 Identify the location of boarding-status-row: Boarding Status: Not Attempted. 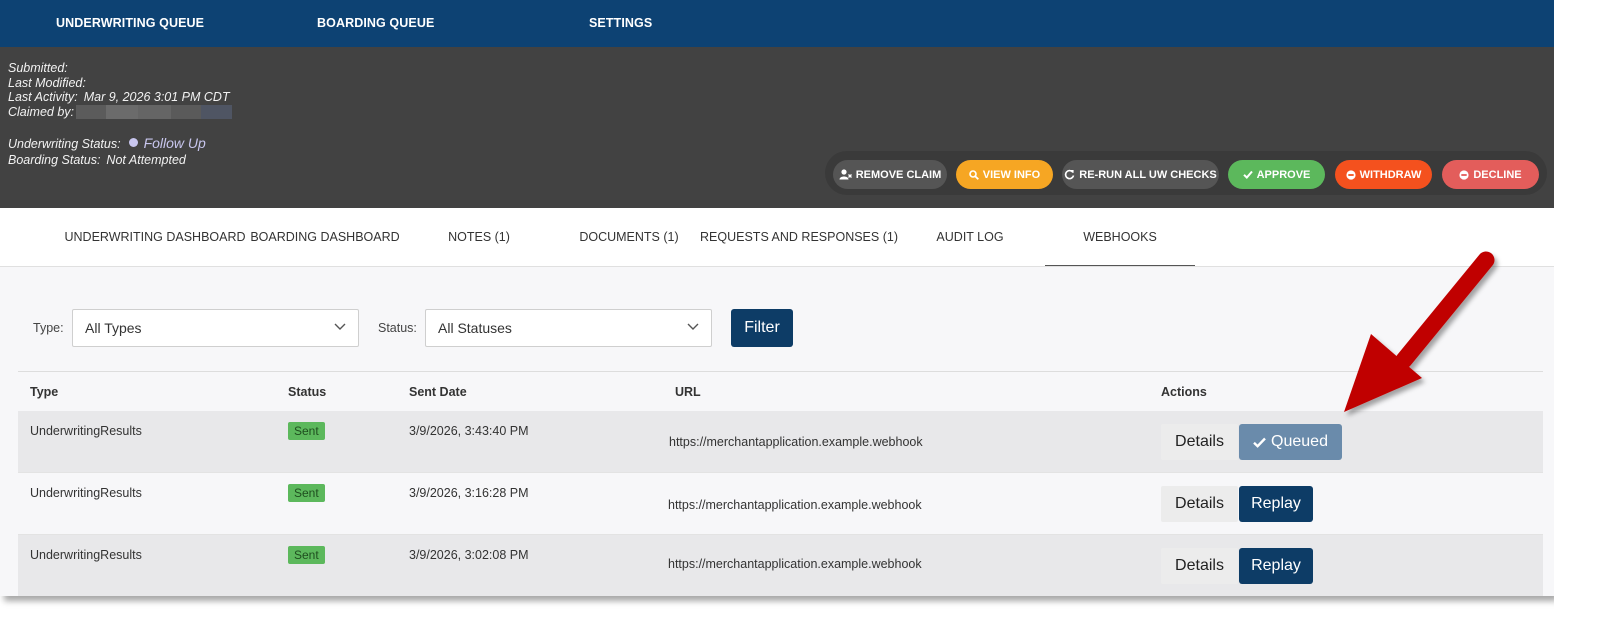
(97, 160).